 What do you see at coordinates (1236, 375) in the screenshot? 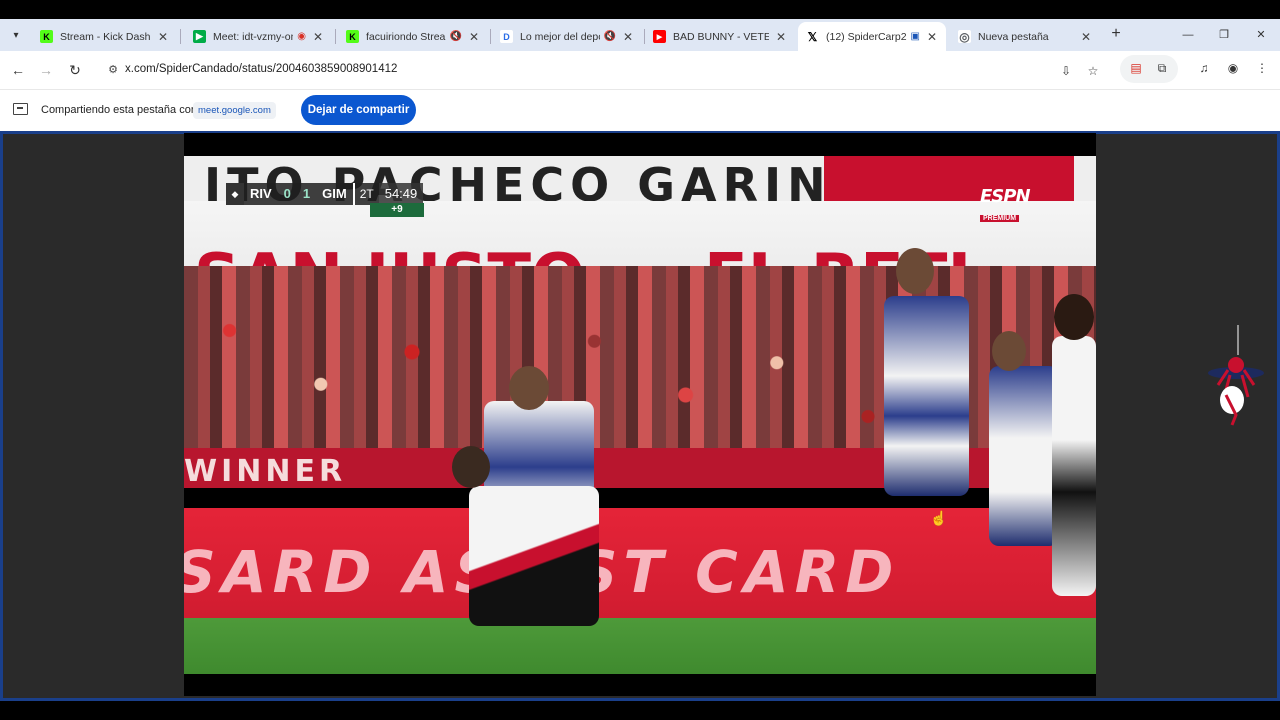
I see `spider-mascot-icon` at bounding box center [1236, 375].